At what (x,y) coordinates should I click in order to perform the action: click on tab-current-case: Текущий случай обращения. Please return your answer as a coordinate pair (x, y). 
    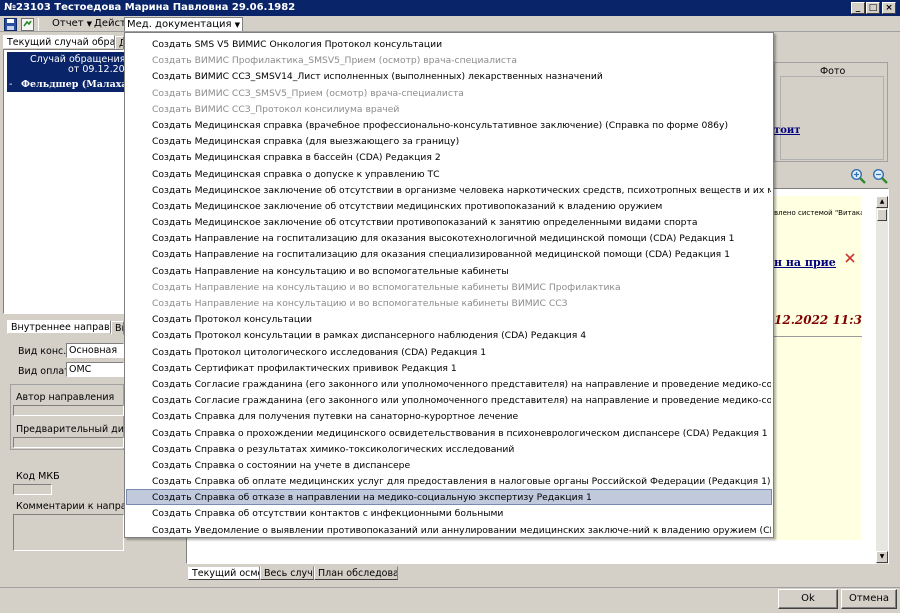
    Looking at the image, I should click on (59, 42).